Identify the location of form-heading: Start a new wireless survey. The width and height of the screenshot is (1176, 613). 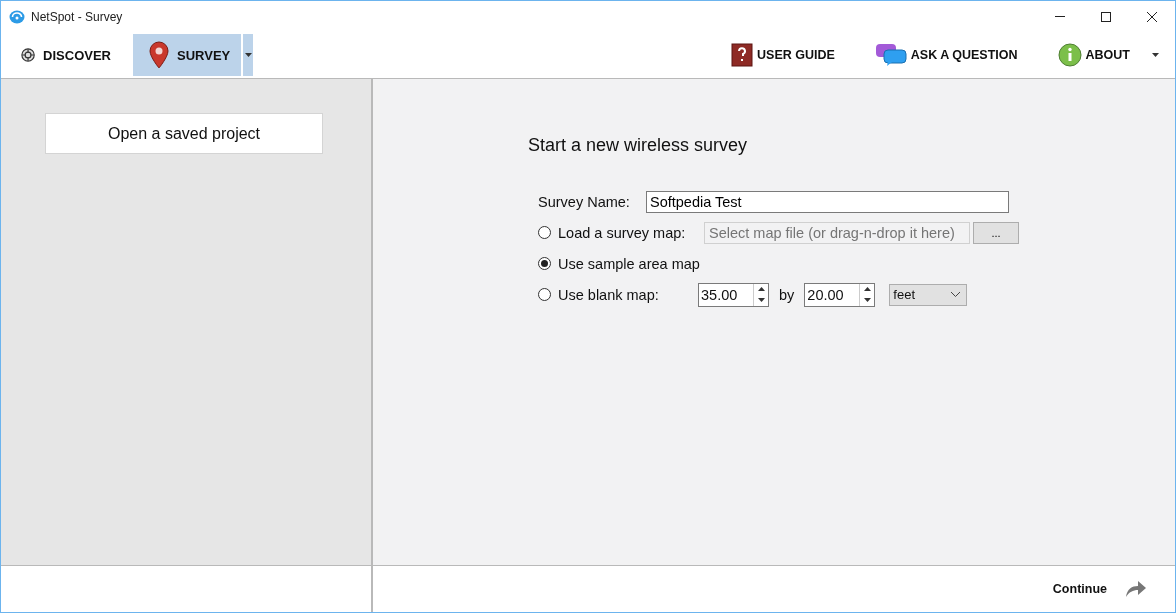
(638, 145).